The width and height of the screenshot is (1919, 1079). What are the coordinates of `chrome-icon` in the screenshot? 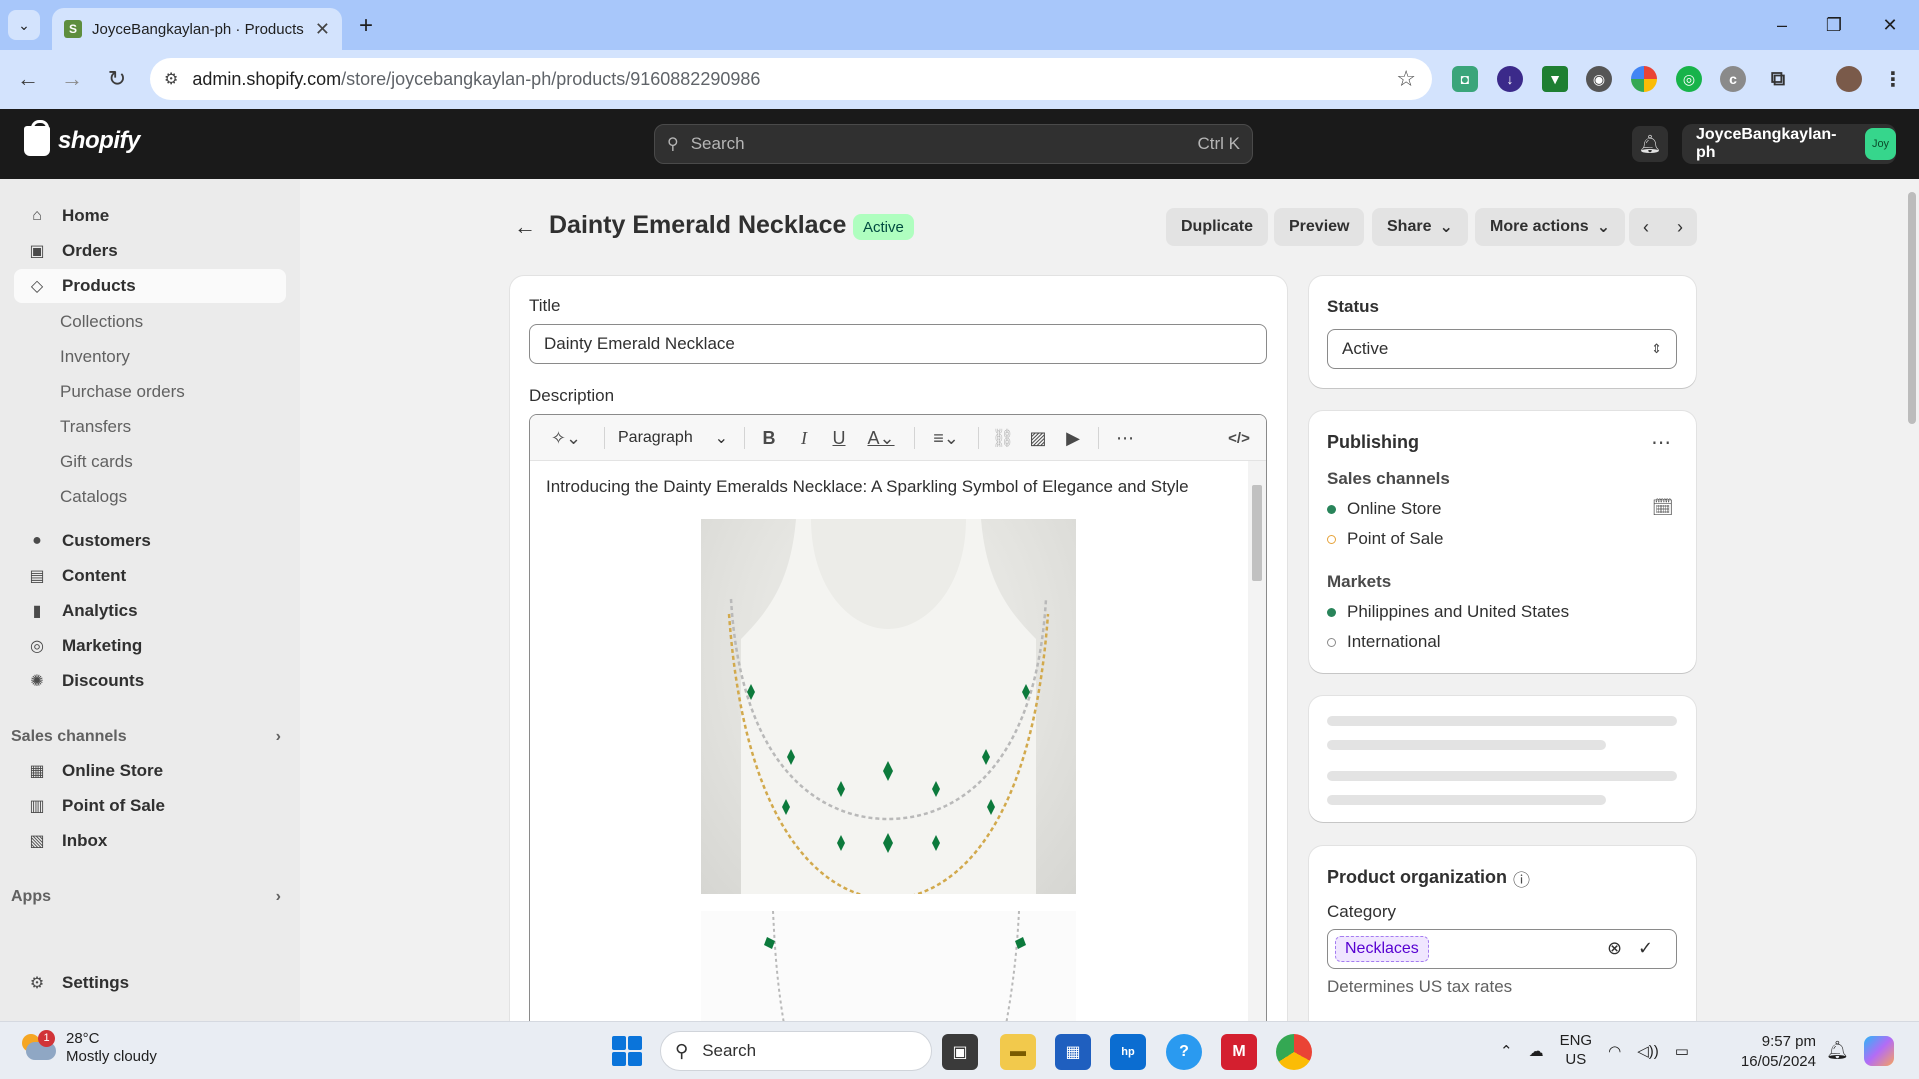 It's located at (1294, 1052).